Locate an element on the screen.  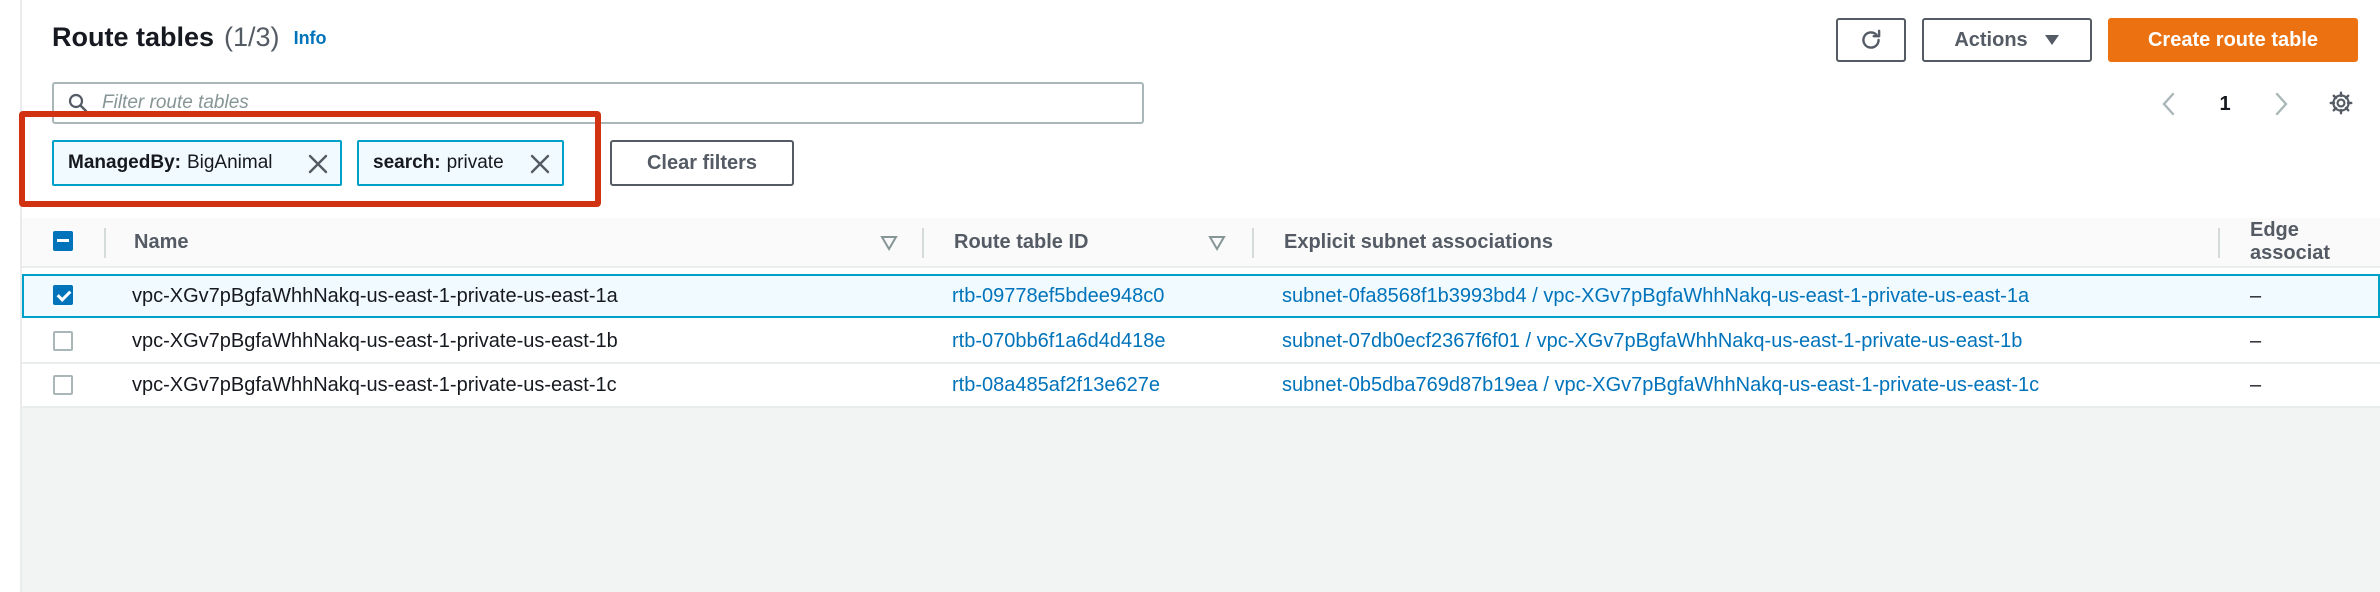
column-header-route-table-id: Route table ID is located at coordinates (1021, 242).